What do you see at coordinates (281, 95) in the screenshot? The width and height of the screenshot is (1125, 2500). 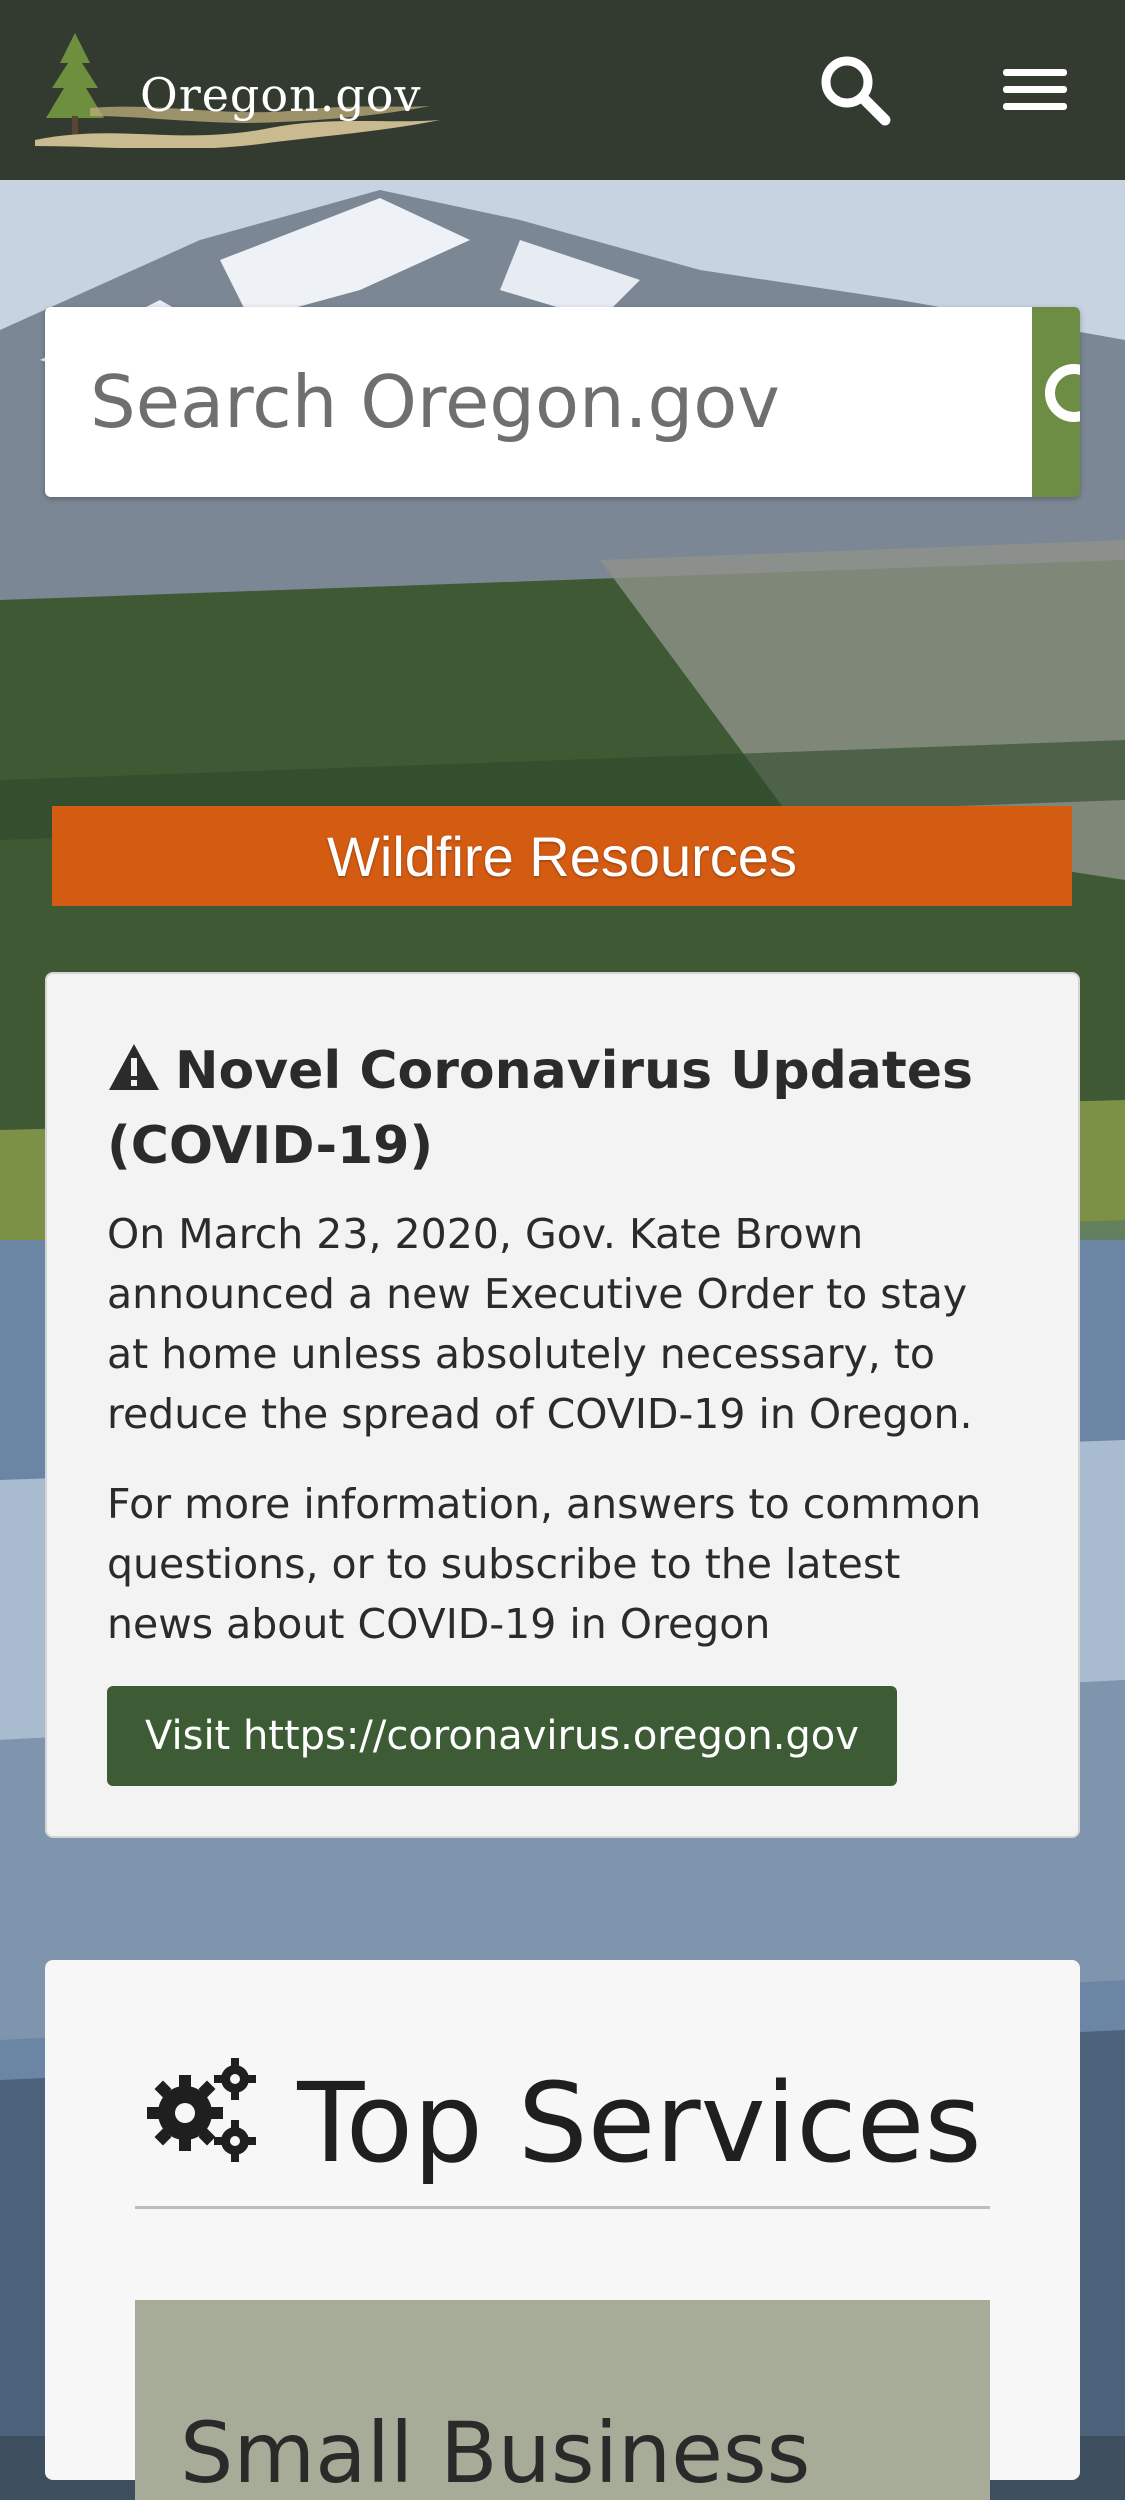 I see `logo-text: Oregon.gov` at bounding box center [281, 95].